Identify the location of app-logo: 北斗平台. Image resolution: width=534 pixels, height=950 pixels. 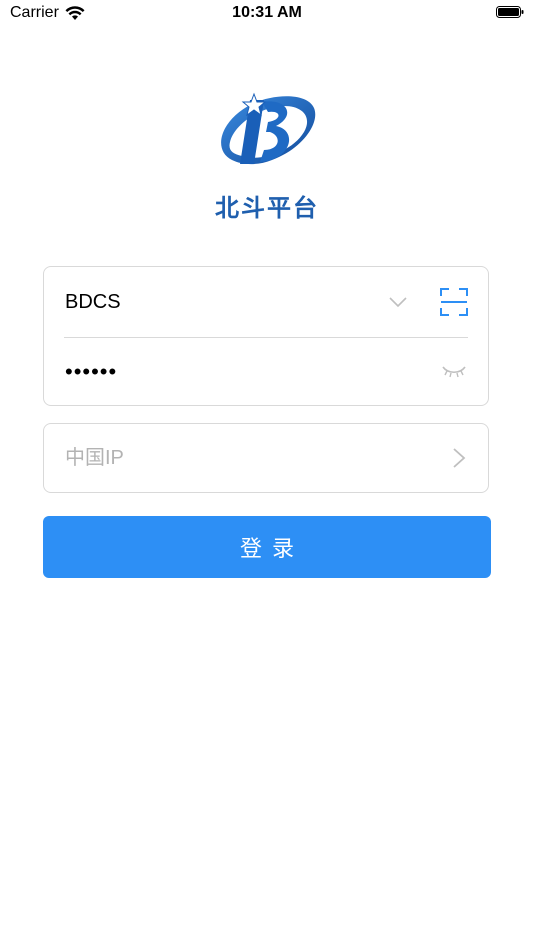
(267, 156).